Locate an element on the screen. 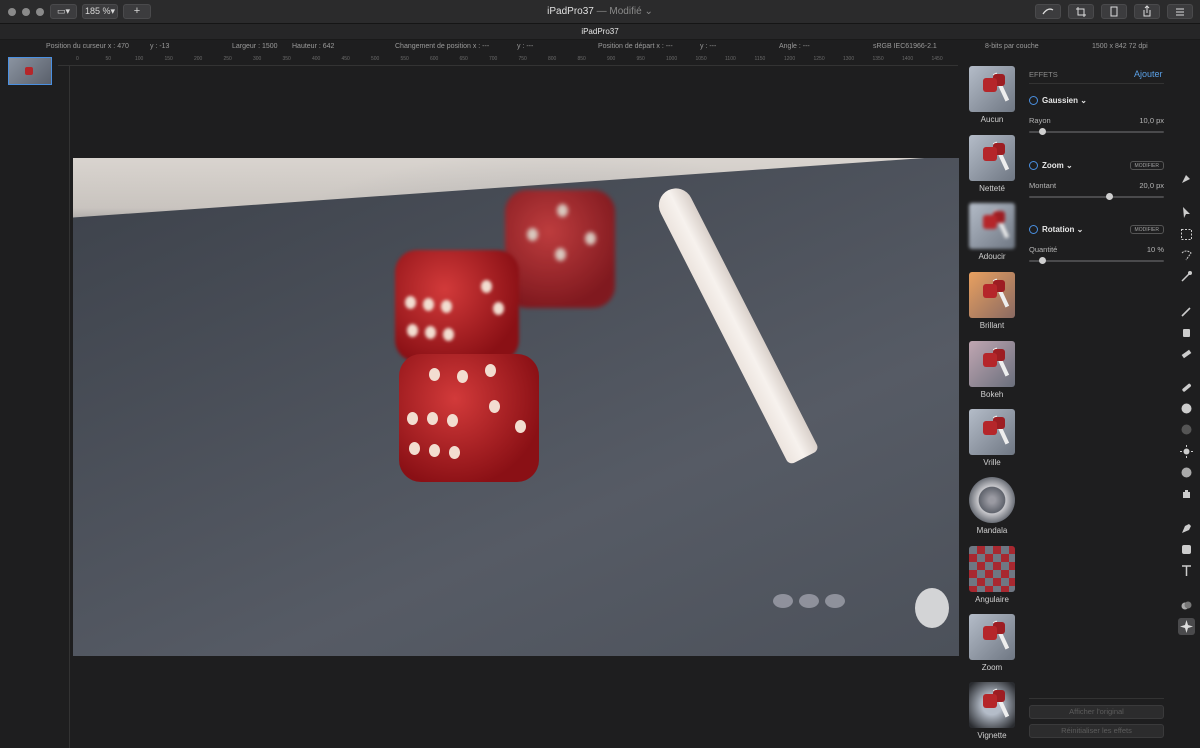  effect-thumb-angulaire: Angulaire is located at coordinates (992, 580).